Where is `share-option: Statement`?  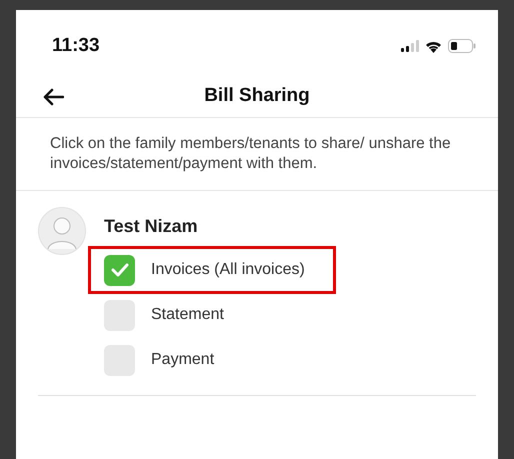 share-option: Statement is located at coordinates (212, 315).